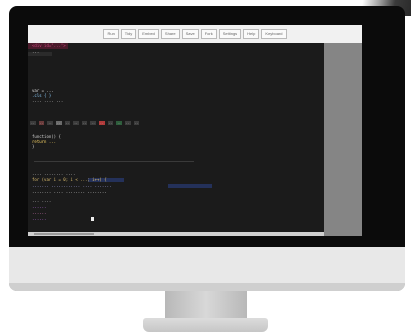 The height and width of the screenshot is (336, 411). What do you see at coordinates (148, 34) in the screenshot?
I see `toolbar-button-embed: Embed` at bounding box center [148, 34].